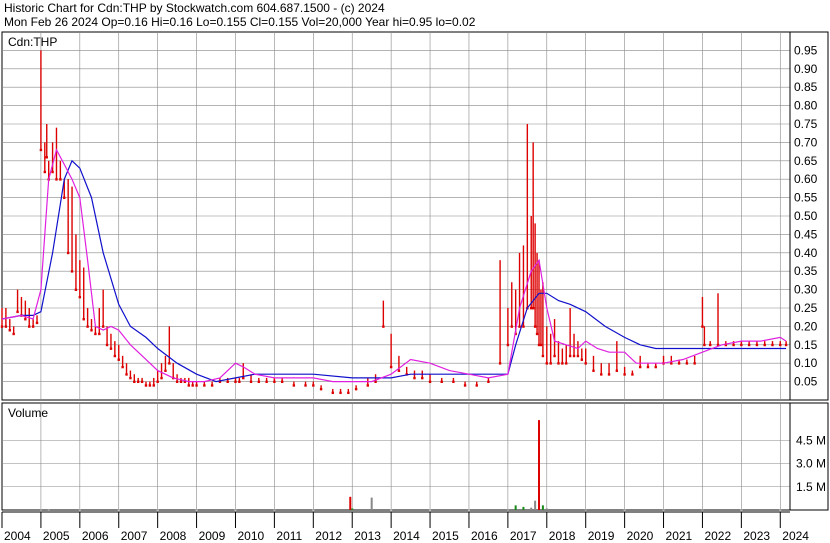  I want to click on year-label: 2007, so click(134, 536).